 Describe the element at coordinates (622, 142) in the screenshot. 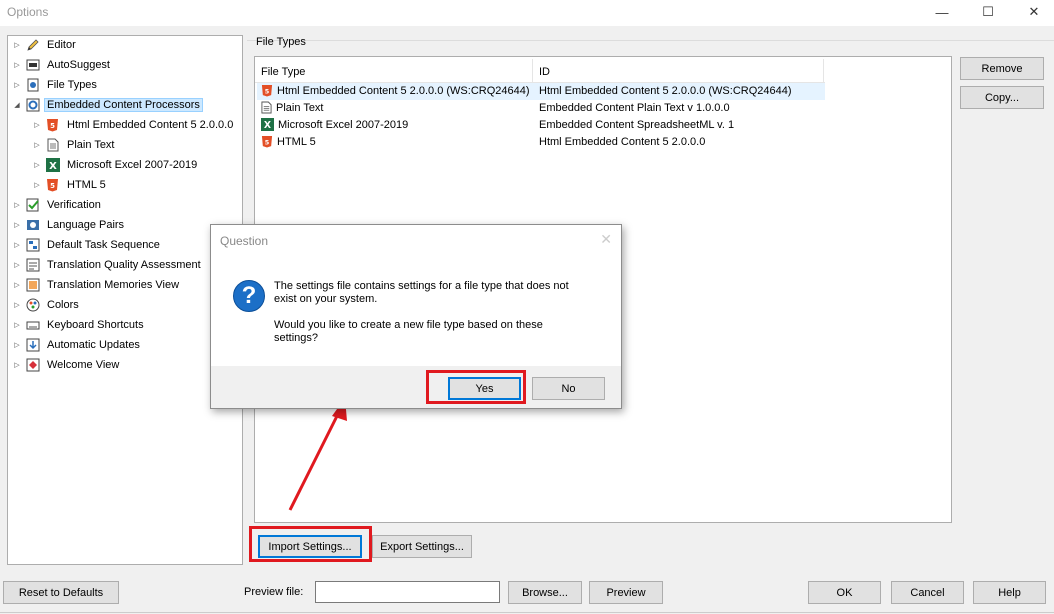

I see `file-type-id: Html Embedded Content 5 2.0.0.0` at that location.